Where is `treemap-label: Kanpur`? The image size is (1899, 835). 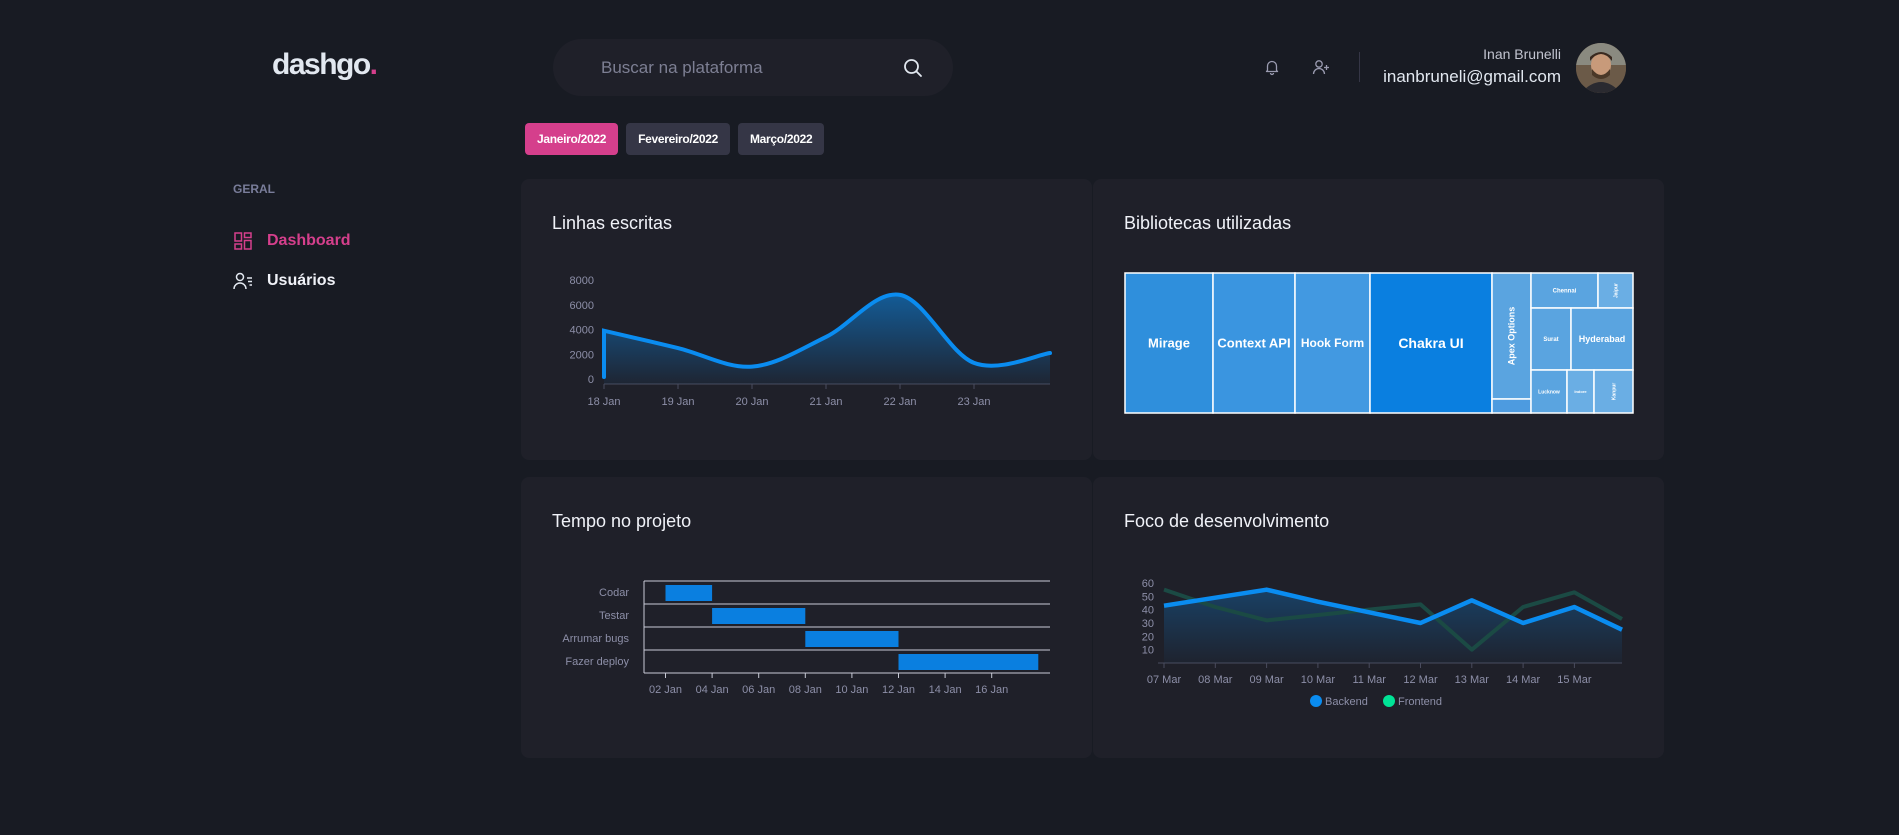
treemap-label: Kanpur is located at coordinates (1614, 392).